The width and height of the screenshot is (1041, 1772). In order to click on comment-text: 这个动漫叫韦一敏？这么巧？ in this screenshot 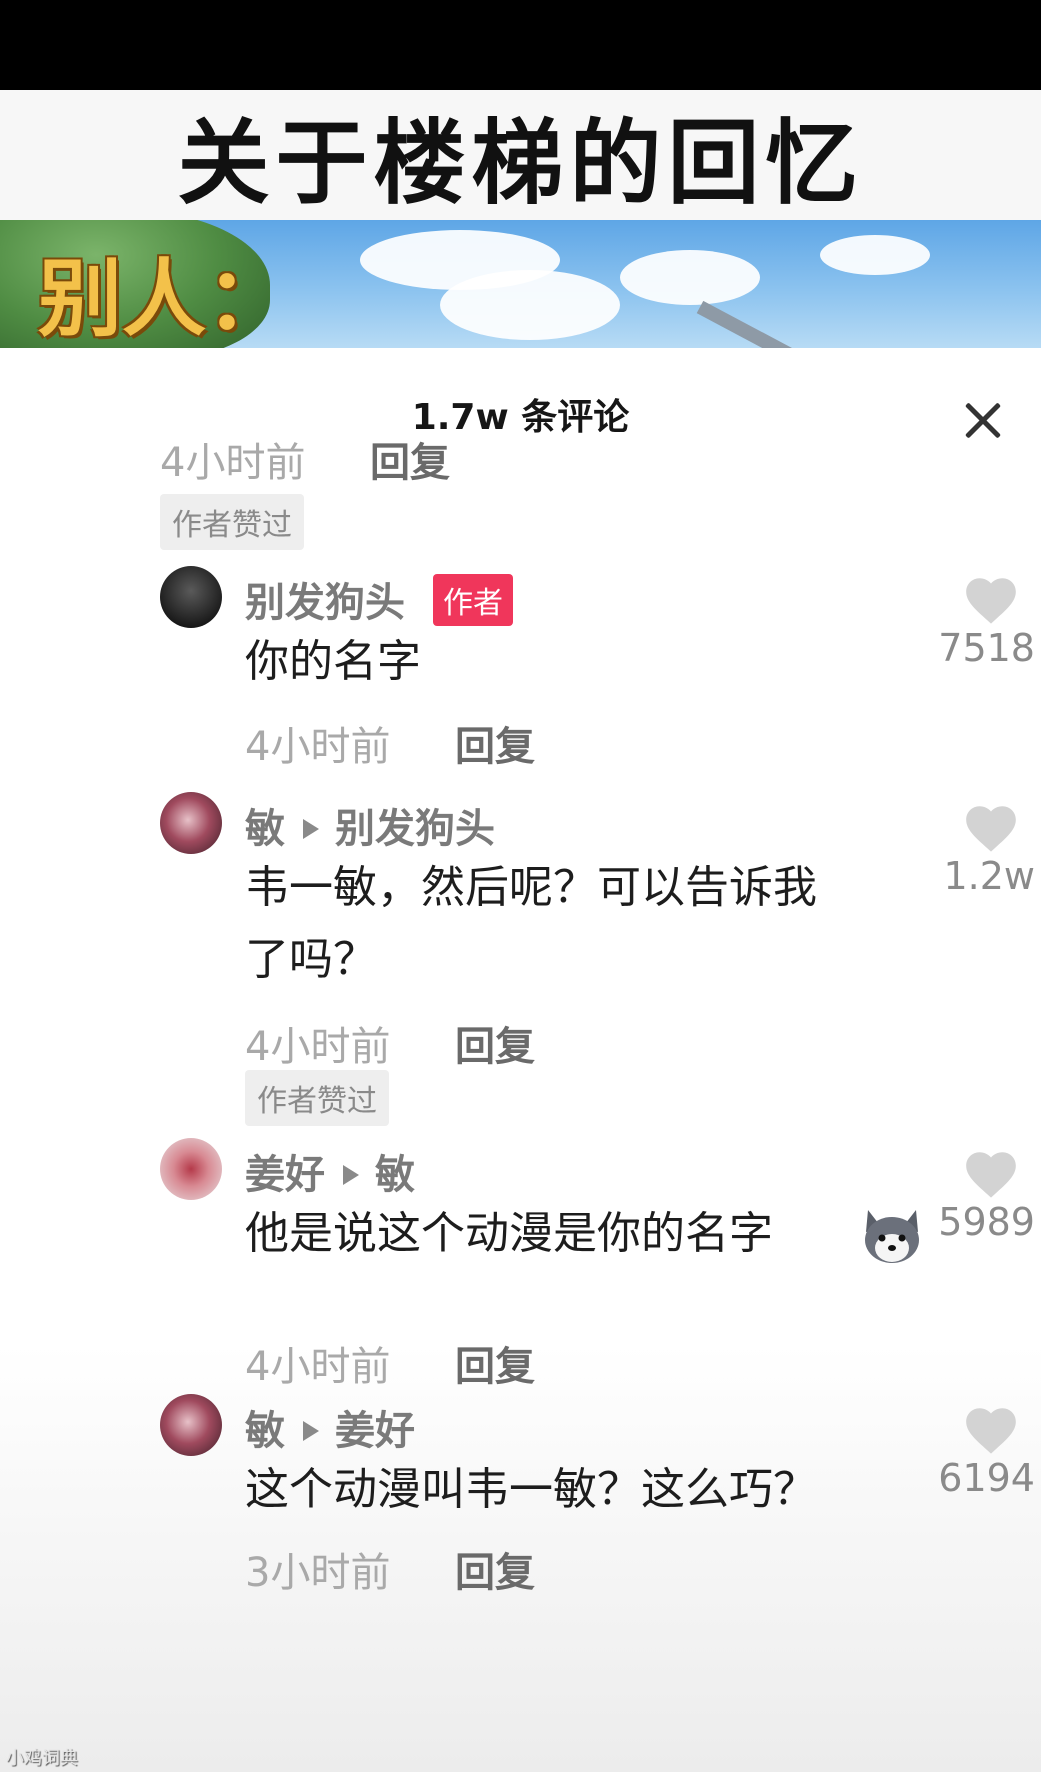, I will do `click(531, 1489)`.